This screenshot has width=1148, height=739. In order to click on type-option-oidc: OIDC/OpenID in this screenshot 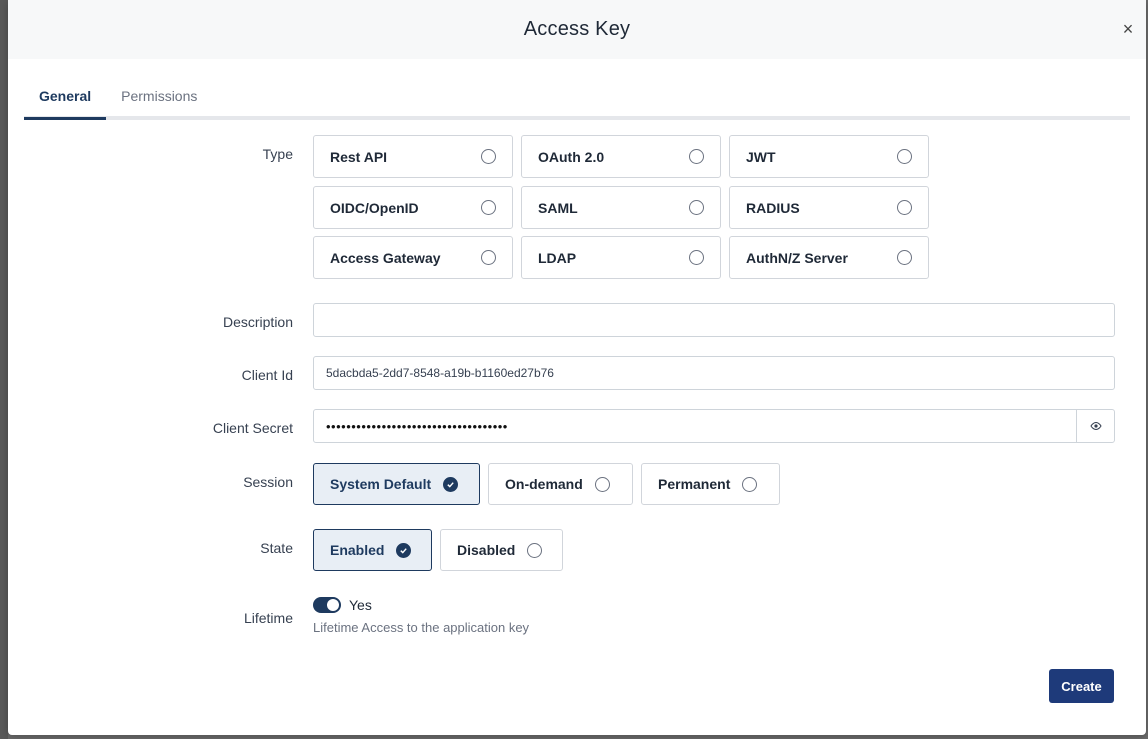, I will do `click(413, 207)`.